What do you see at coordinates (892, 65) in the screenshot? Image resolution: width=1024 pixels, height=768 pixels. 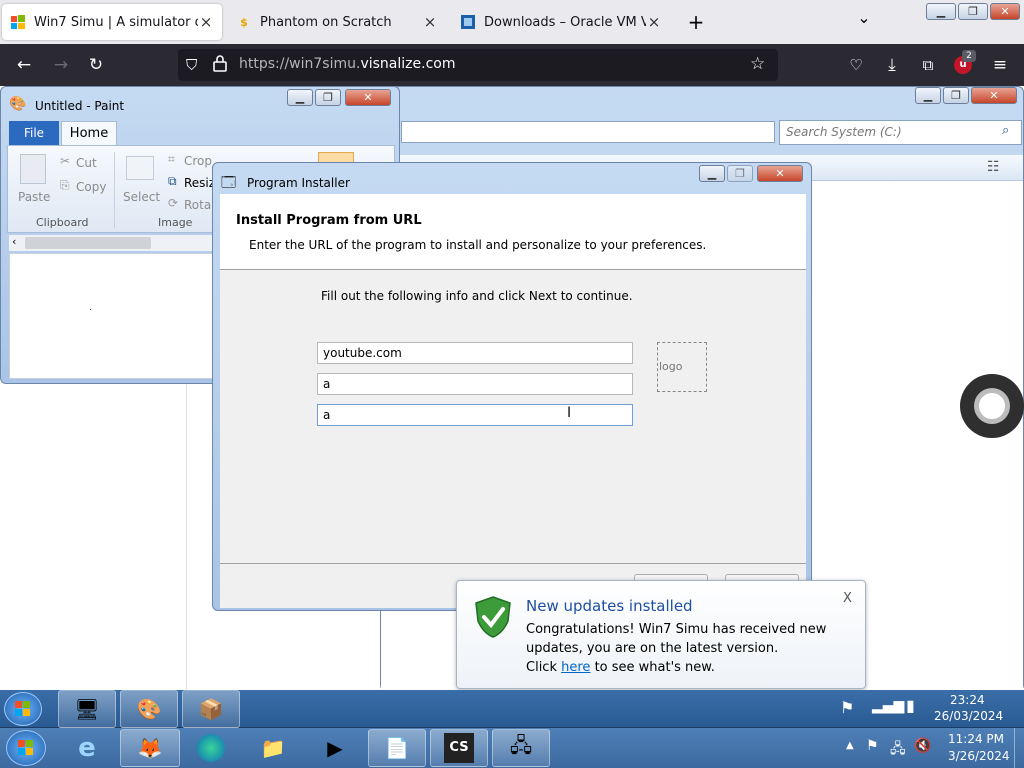 I see `downloads-icon: ⤓` at bounding box center [892, 65].